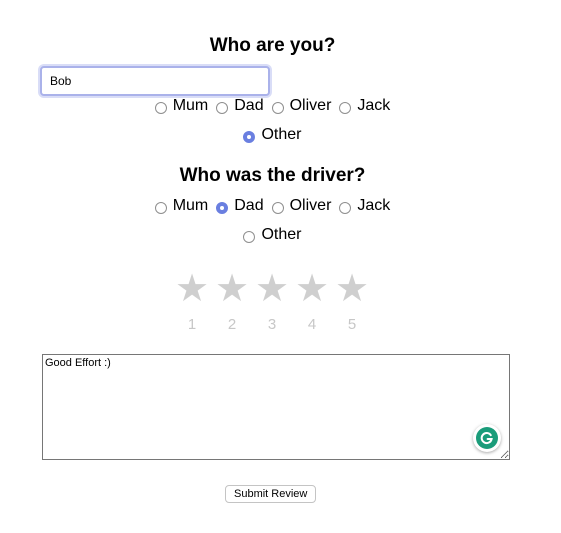 This screenshot has height=533, width=561. What do you see at coordinates (272, 175) in the screenshot?
I see `driver-heading: Who was the driver?` at bounding box center [272, 175].